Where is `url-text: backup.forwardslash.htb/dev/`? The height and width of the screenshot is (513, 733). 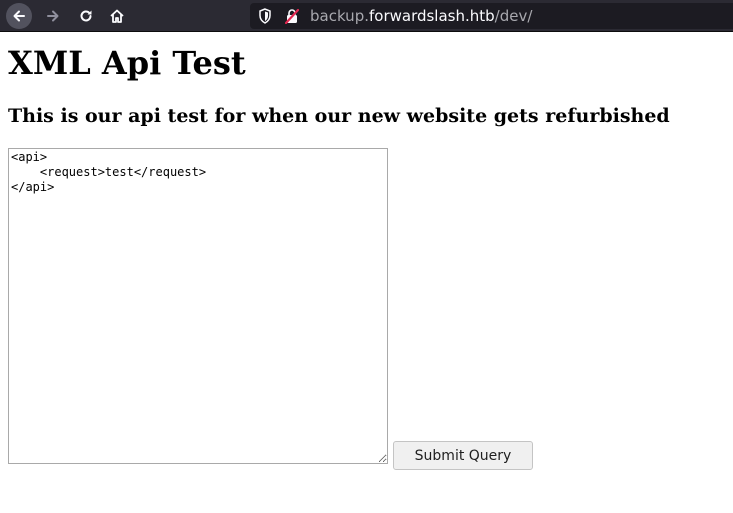
url-text: backup.forwardslash.htb/dev/ is located at coordinates (421, 16).